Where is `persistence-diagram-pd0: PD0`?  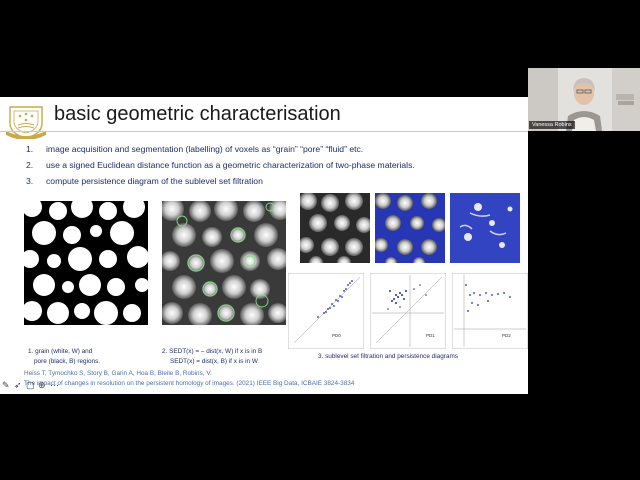 persistence-diagram-pd0: PD0 is located at coordinates (326, 311).